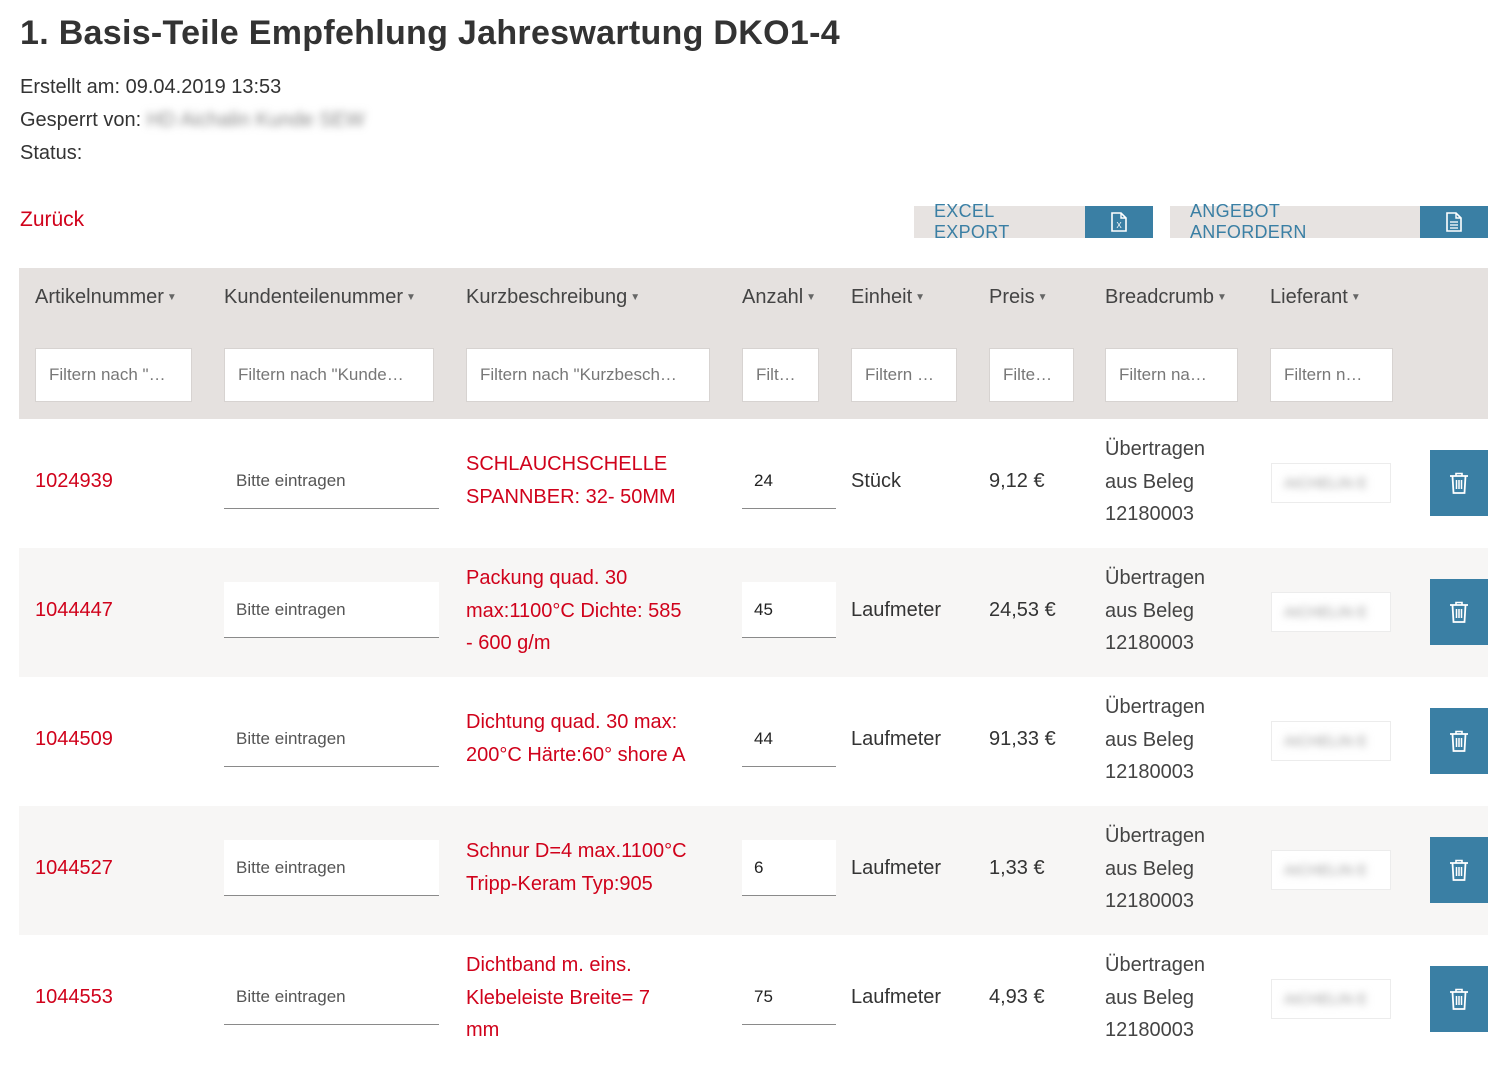  I want to click on description-line: SCHLAUCHSCHELLE, so click(567, 464).